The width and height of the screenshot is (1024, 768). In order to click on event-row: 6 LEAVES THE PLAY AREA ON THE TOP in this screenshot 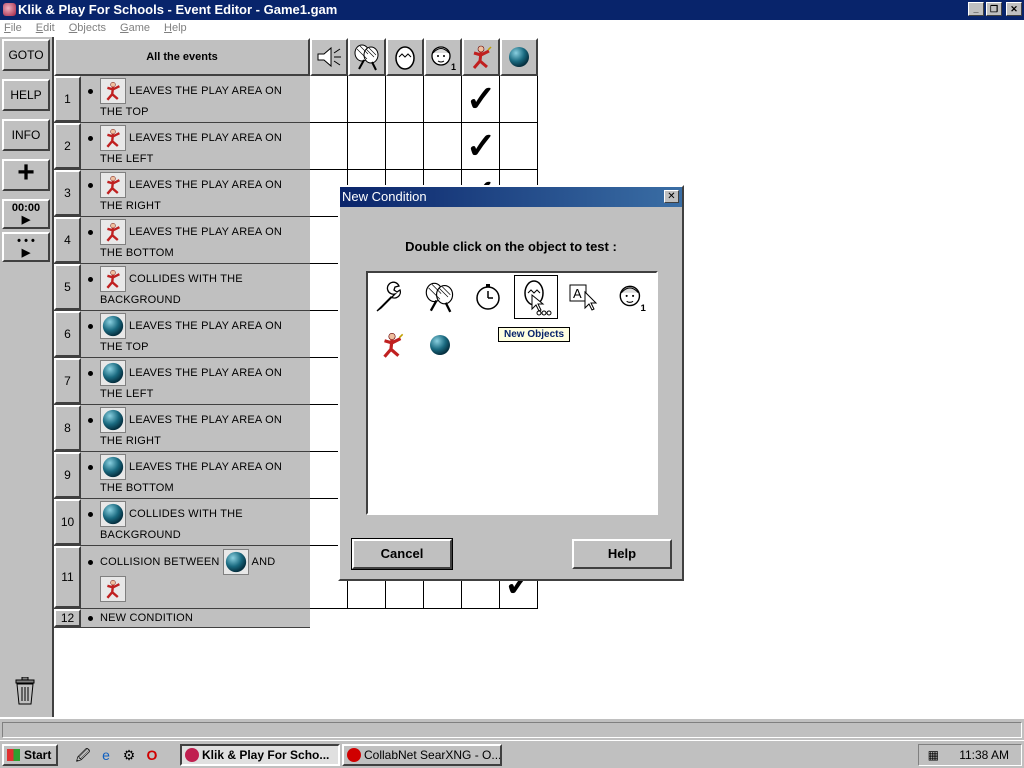, I will do `click(182, 334)`.